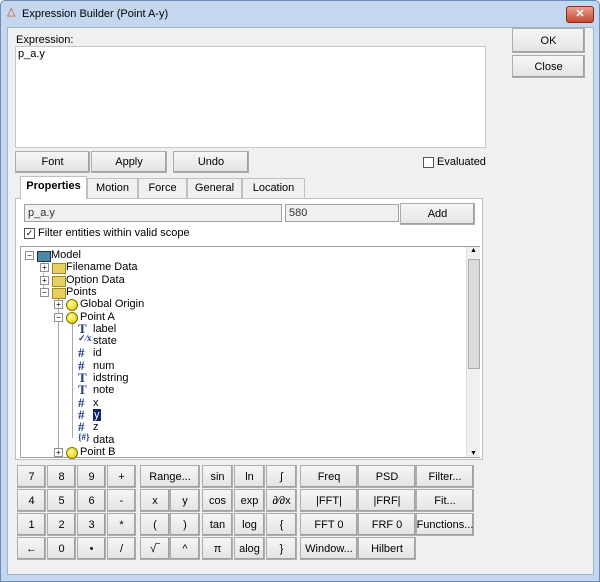 This screenshot has width=600, height=582. Describe the element at coordinates (91, 500) in the screenshot. I see `key-6: 6` at that location.